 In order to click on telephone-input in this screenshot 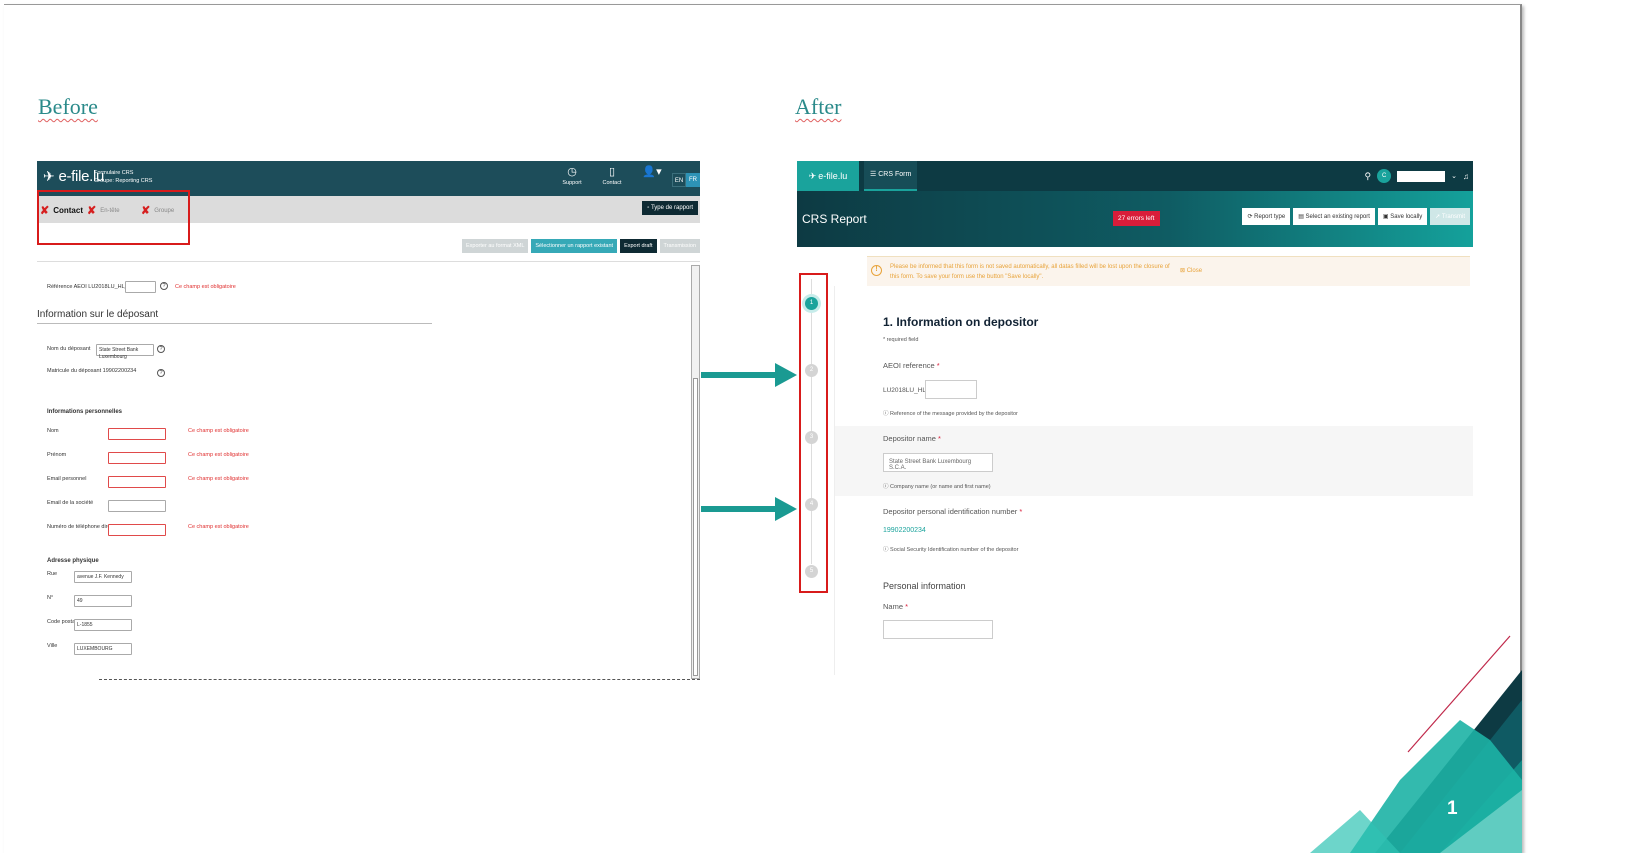, I will do `click(137, 530)`.